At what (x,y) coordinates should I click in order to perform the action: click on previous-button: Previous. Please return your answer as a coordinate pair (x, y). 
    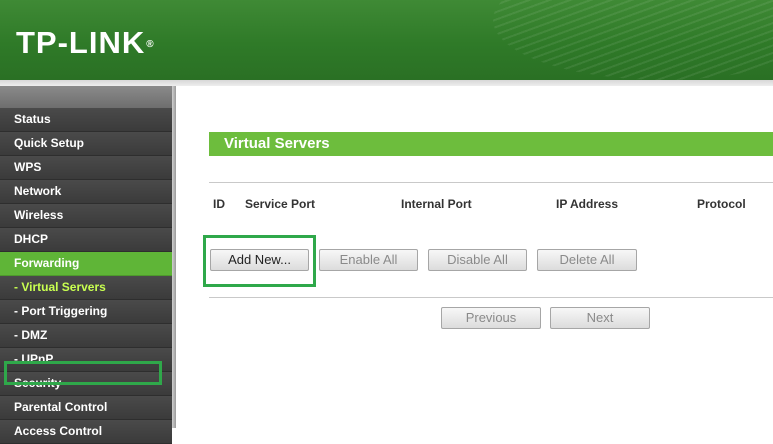
    Looking at the image, I should click on (491, 318).